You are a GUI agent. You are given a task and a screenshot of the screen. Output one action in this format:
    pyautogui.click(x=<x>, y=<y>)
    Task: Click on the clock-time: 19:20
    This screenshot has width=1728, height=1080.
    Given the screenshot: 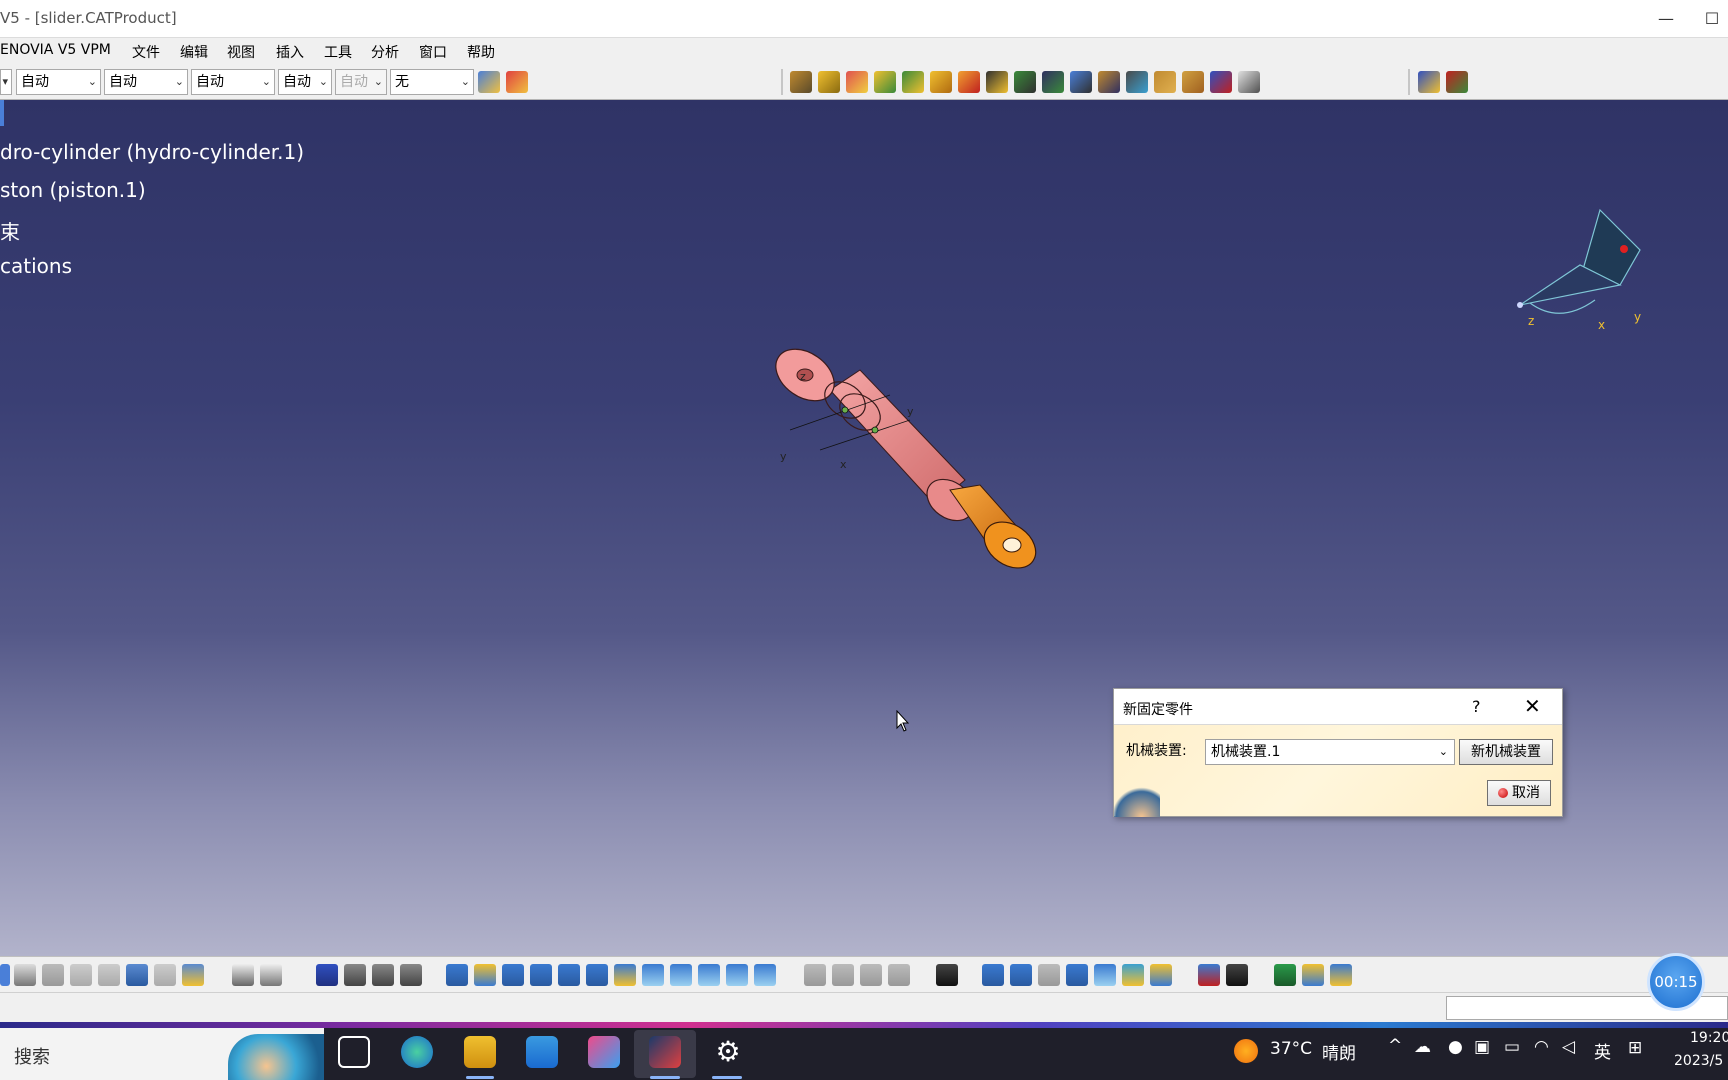 What is the action you would take?
    pyautogui.click(x=1709, y=1038)
    